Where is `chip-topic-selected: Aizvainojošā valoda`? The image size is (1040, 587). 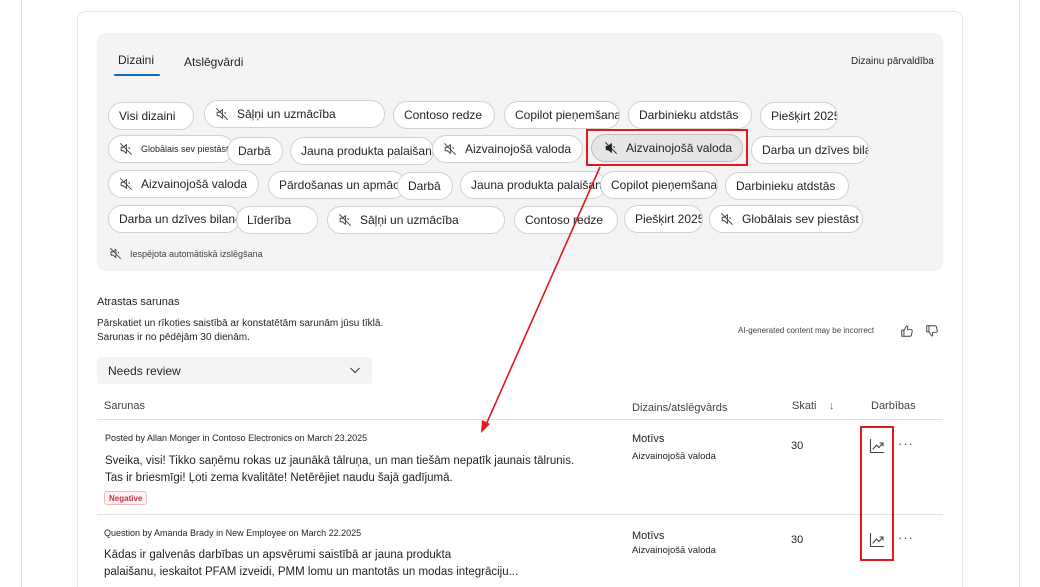 chip-topic-selected: Aizvainojošā valoda is located at coordinates (667, 148).